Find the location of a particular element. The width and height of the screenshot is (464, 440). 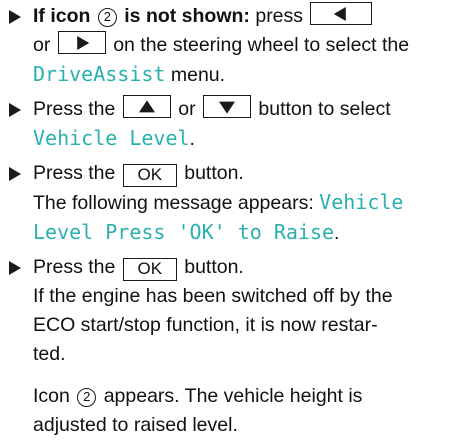

display-message-part1: Vehicle is located at coordinates (361, 202).